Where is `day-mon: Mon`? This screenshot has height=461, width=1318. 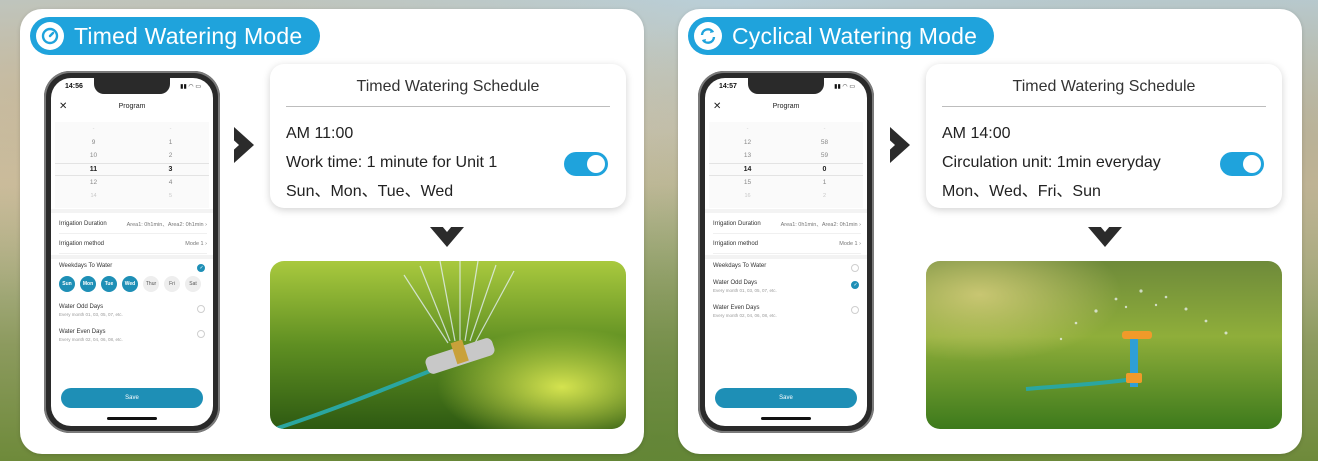 day-mon: Mon is located at coordinates (88, 284).